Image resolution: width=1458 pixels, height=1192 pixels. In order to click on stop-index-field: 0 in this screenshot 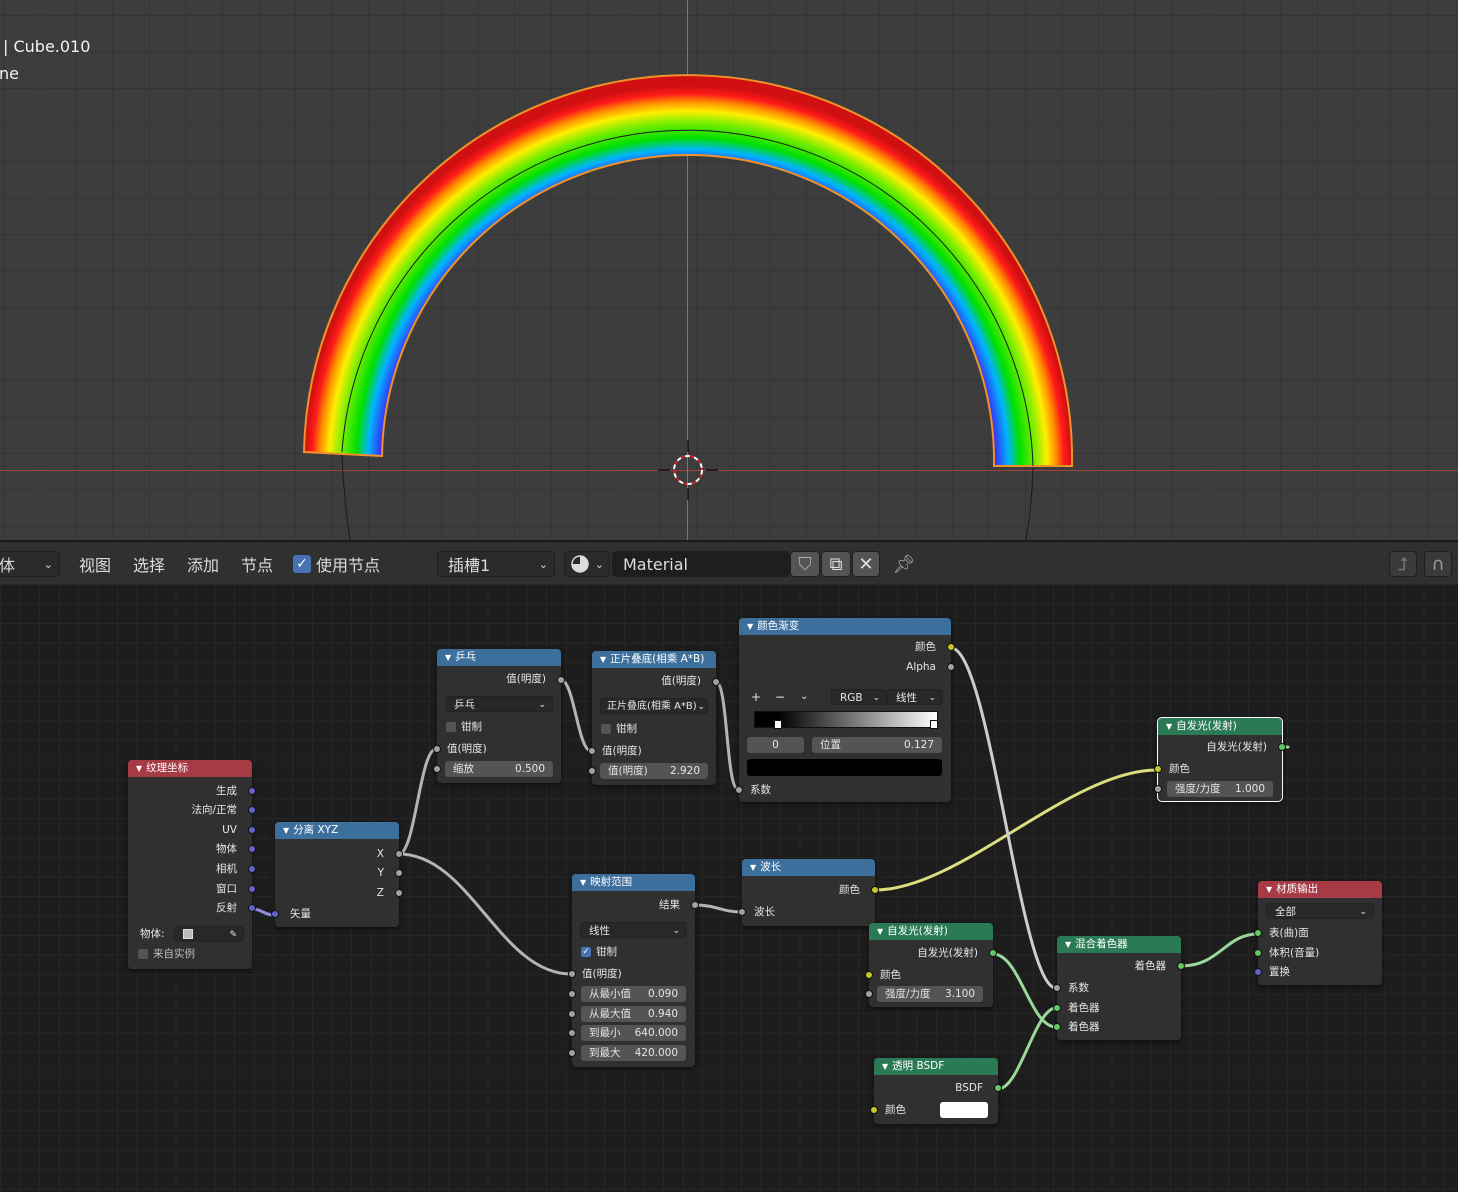, I will do `click(775, 745)`.